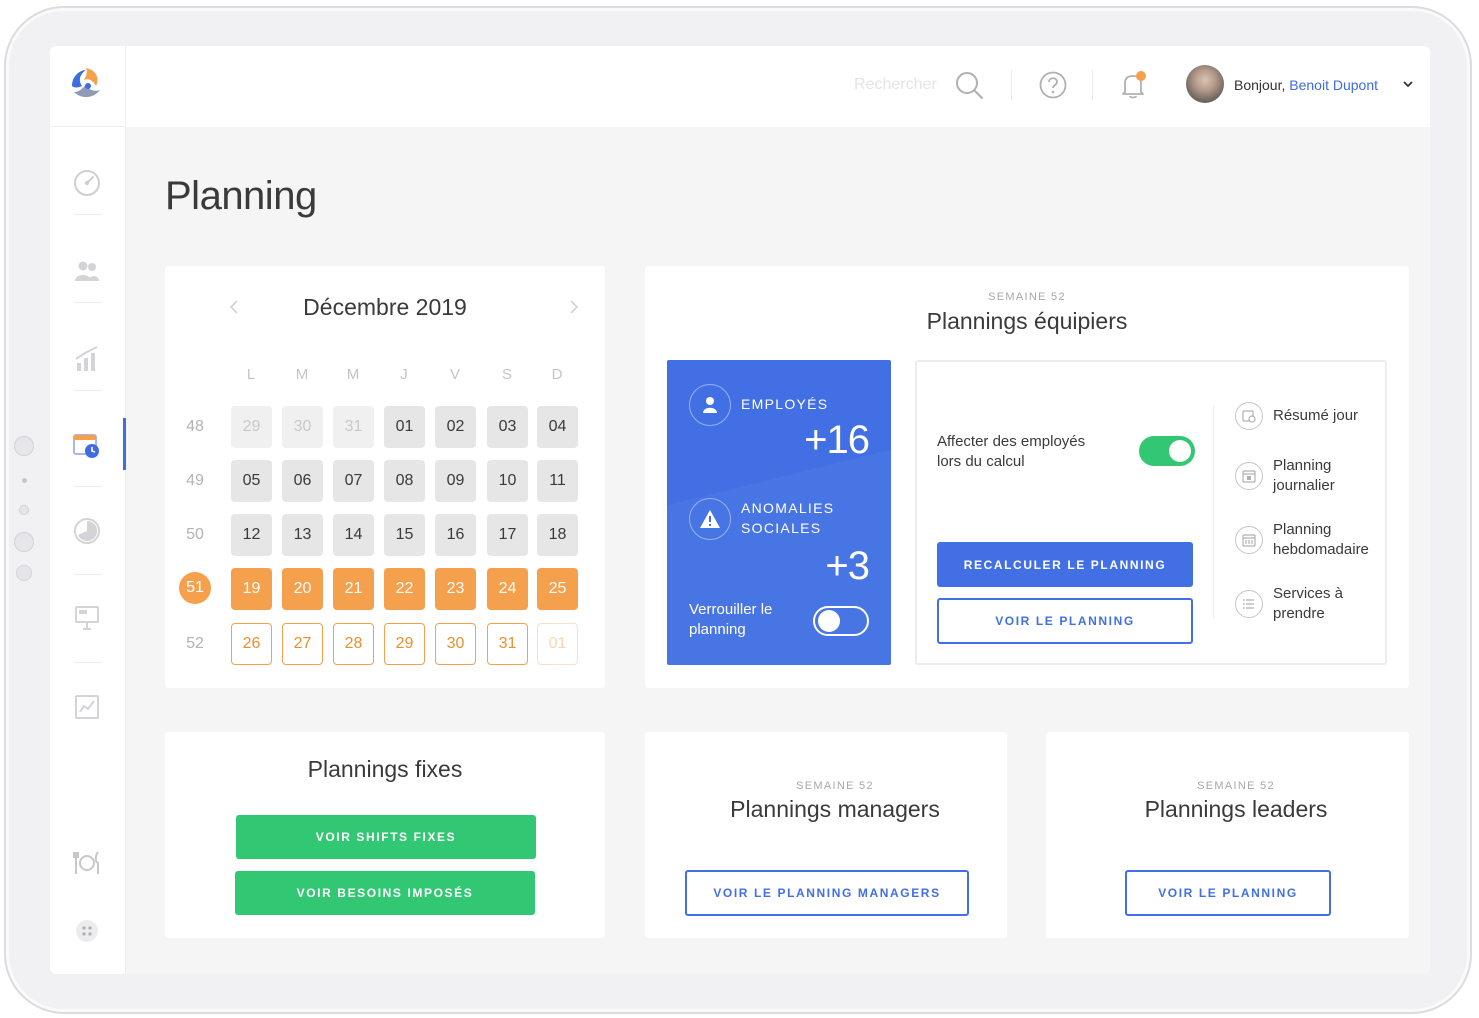  What do you see at coordinates (386, 837) in the screenshot?
I see `view-fixed-shifts-button: VOIR SHIFTS FIXES` at bounding box center [386, 837].